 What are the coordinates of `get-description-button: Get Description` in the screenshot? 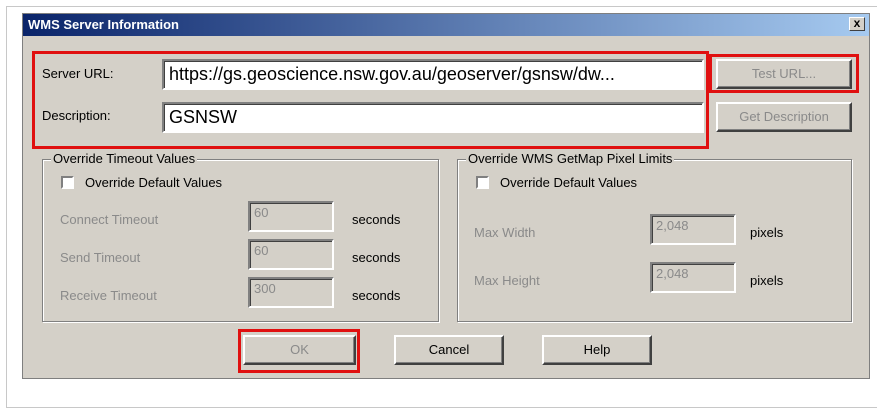 It's located at (784, 117).